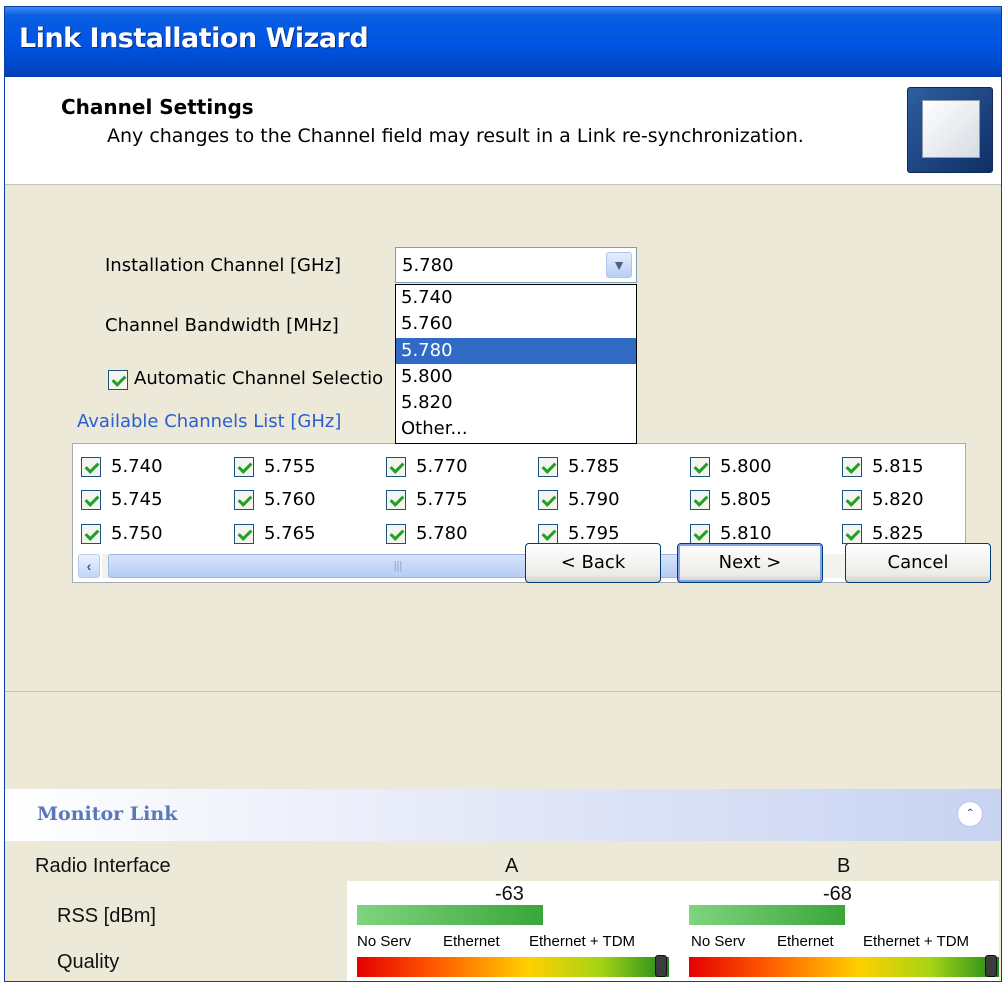 Image resolution: width=1006 pixels, height=986 pixels. I want to click on channel-label: 5.770, so click(442, 466).